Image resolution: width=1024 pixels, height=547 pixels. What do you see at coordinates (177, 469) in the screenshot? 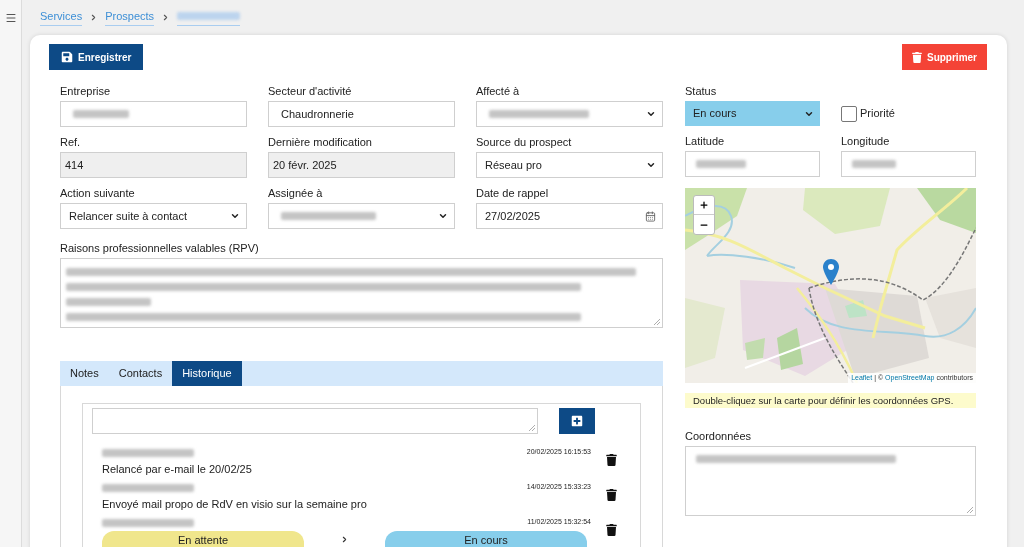
I see `note-text: Relancé par e-mail le 20/02/25` at bounding box center [177, 469].